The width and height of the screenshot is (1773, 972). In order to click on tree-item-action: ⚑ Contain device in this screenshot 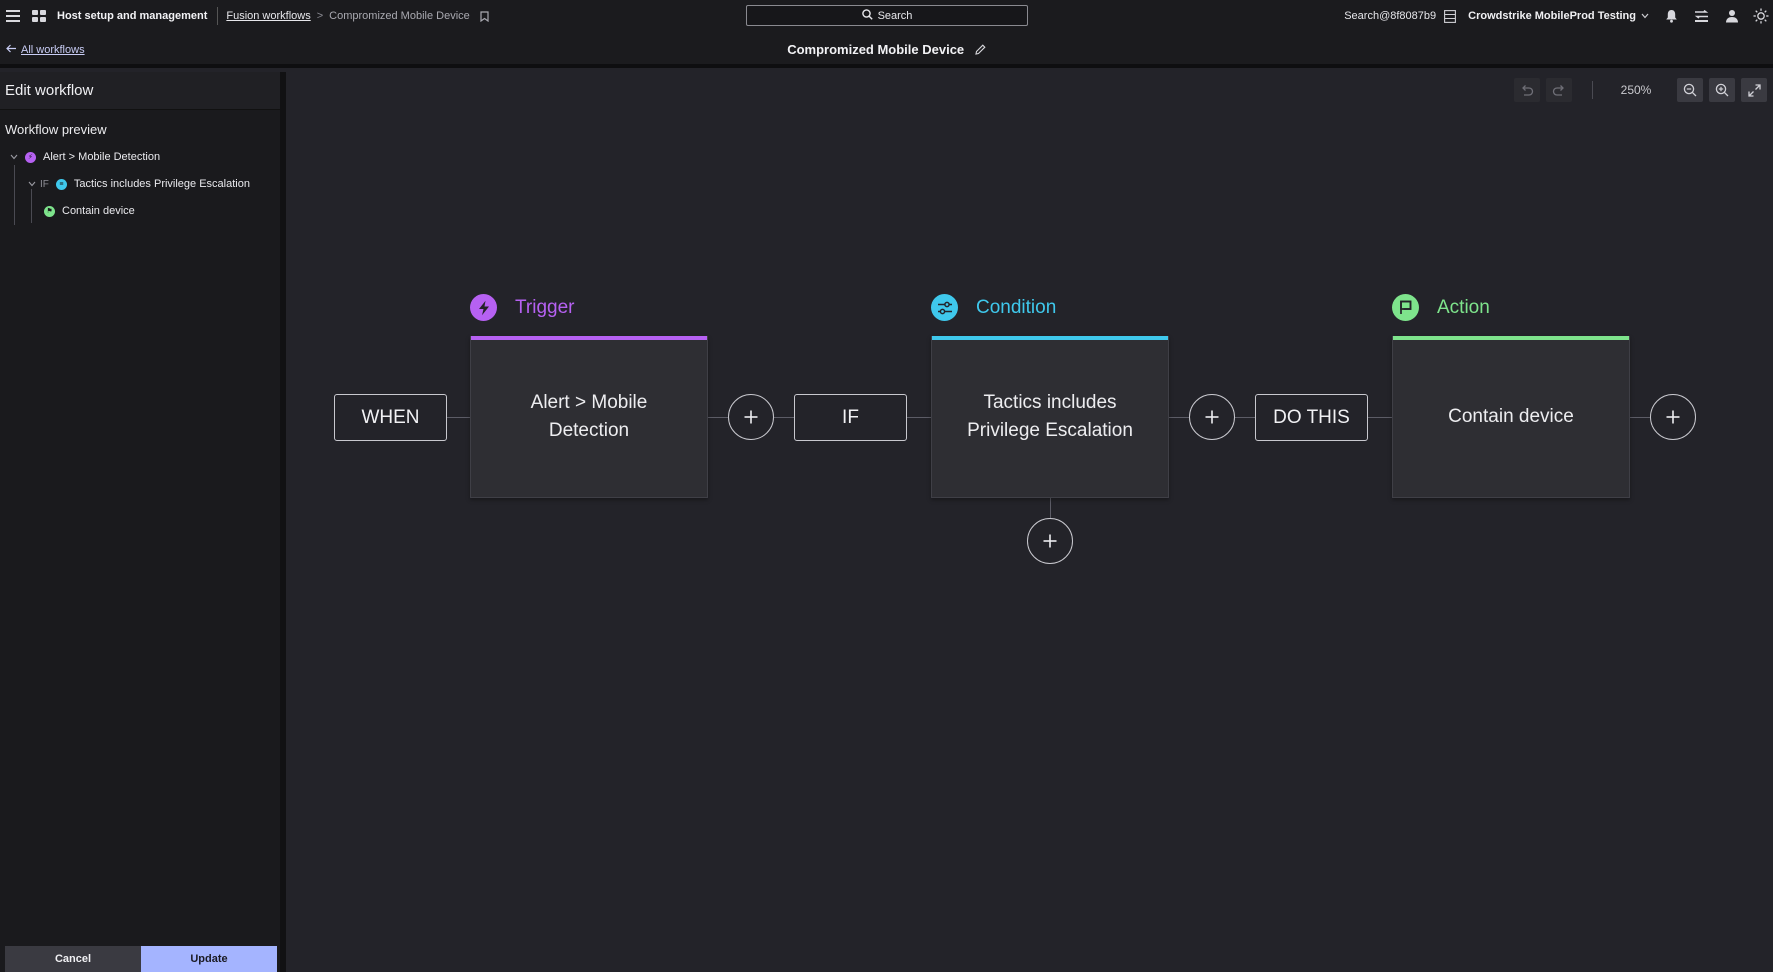, I will do `click(89, 211)`.